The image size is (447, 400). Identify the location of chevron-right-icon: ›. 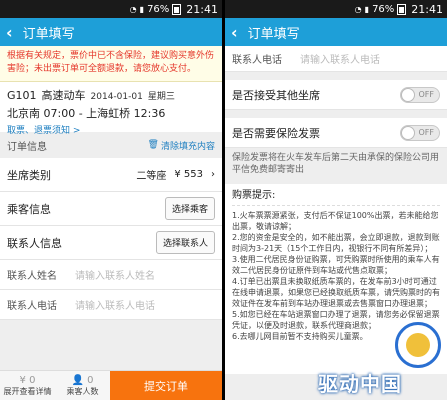
(213, 174).